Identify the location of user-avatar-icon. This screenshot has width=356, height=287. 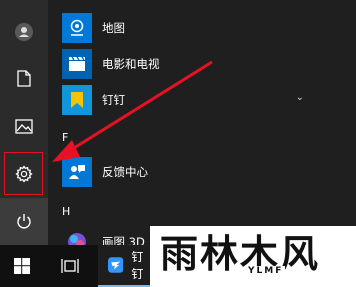
(24, 32).